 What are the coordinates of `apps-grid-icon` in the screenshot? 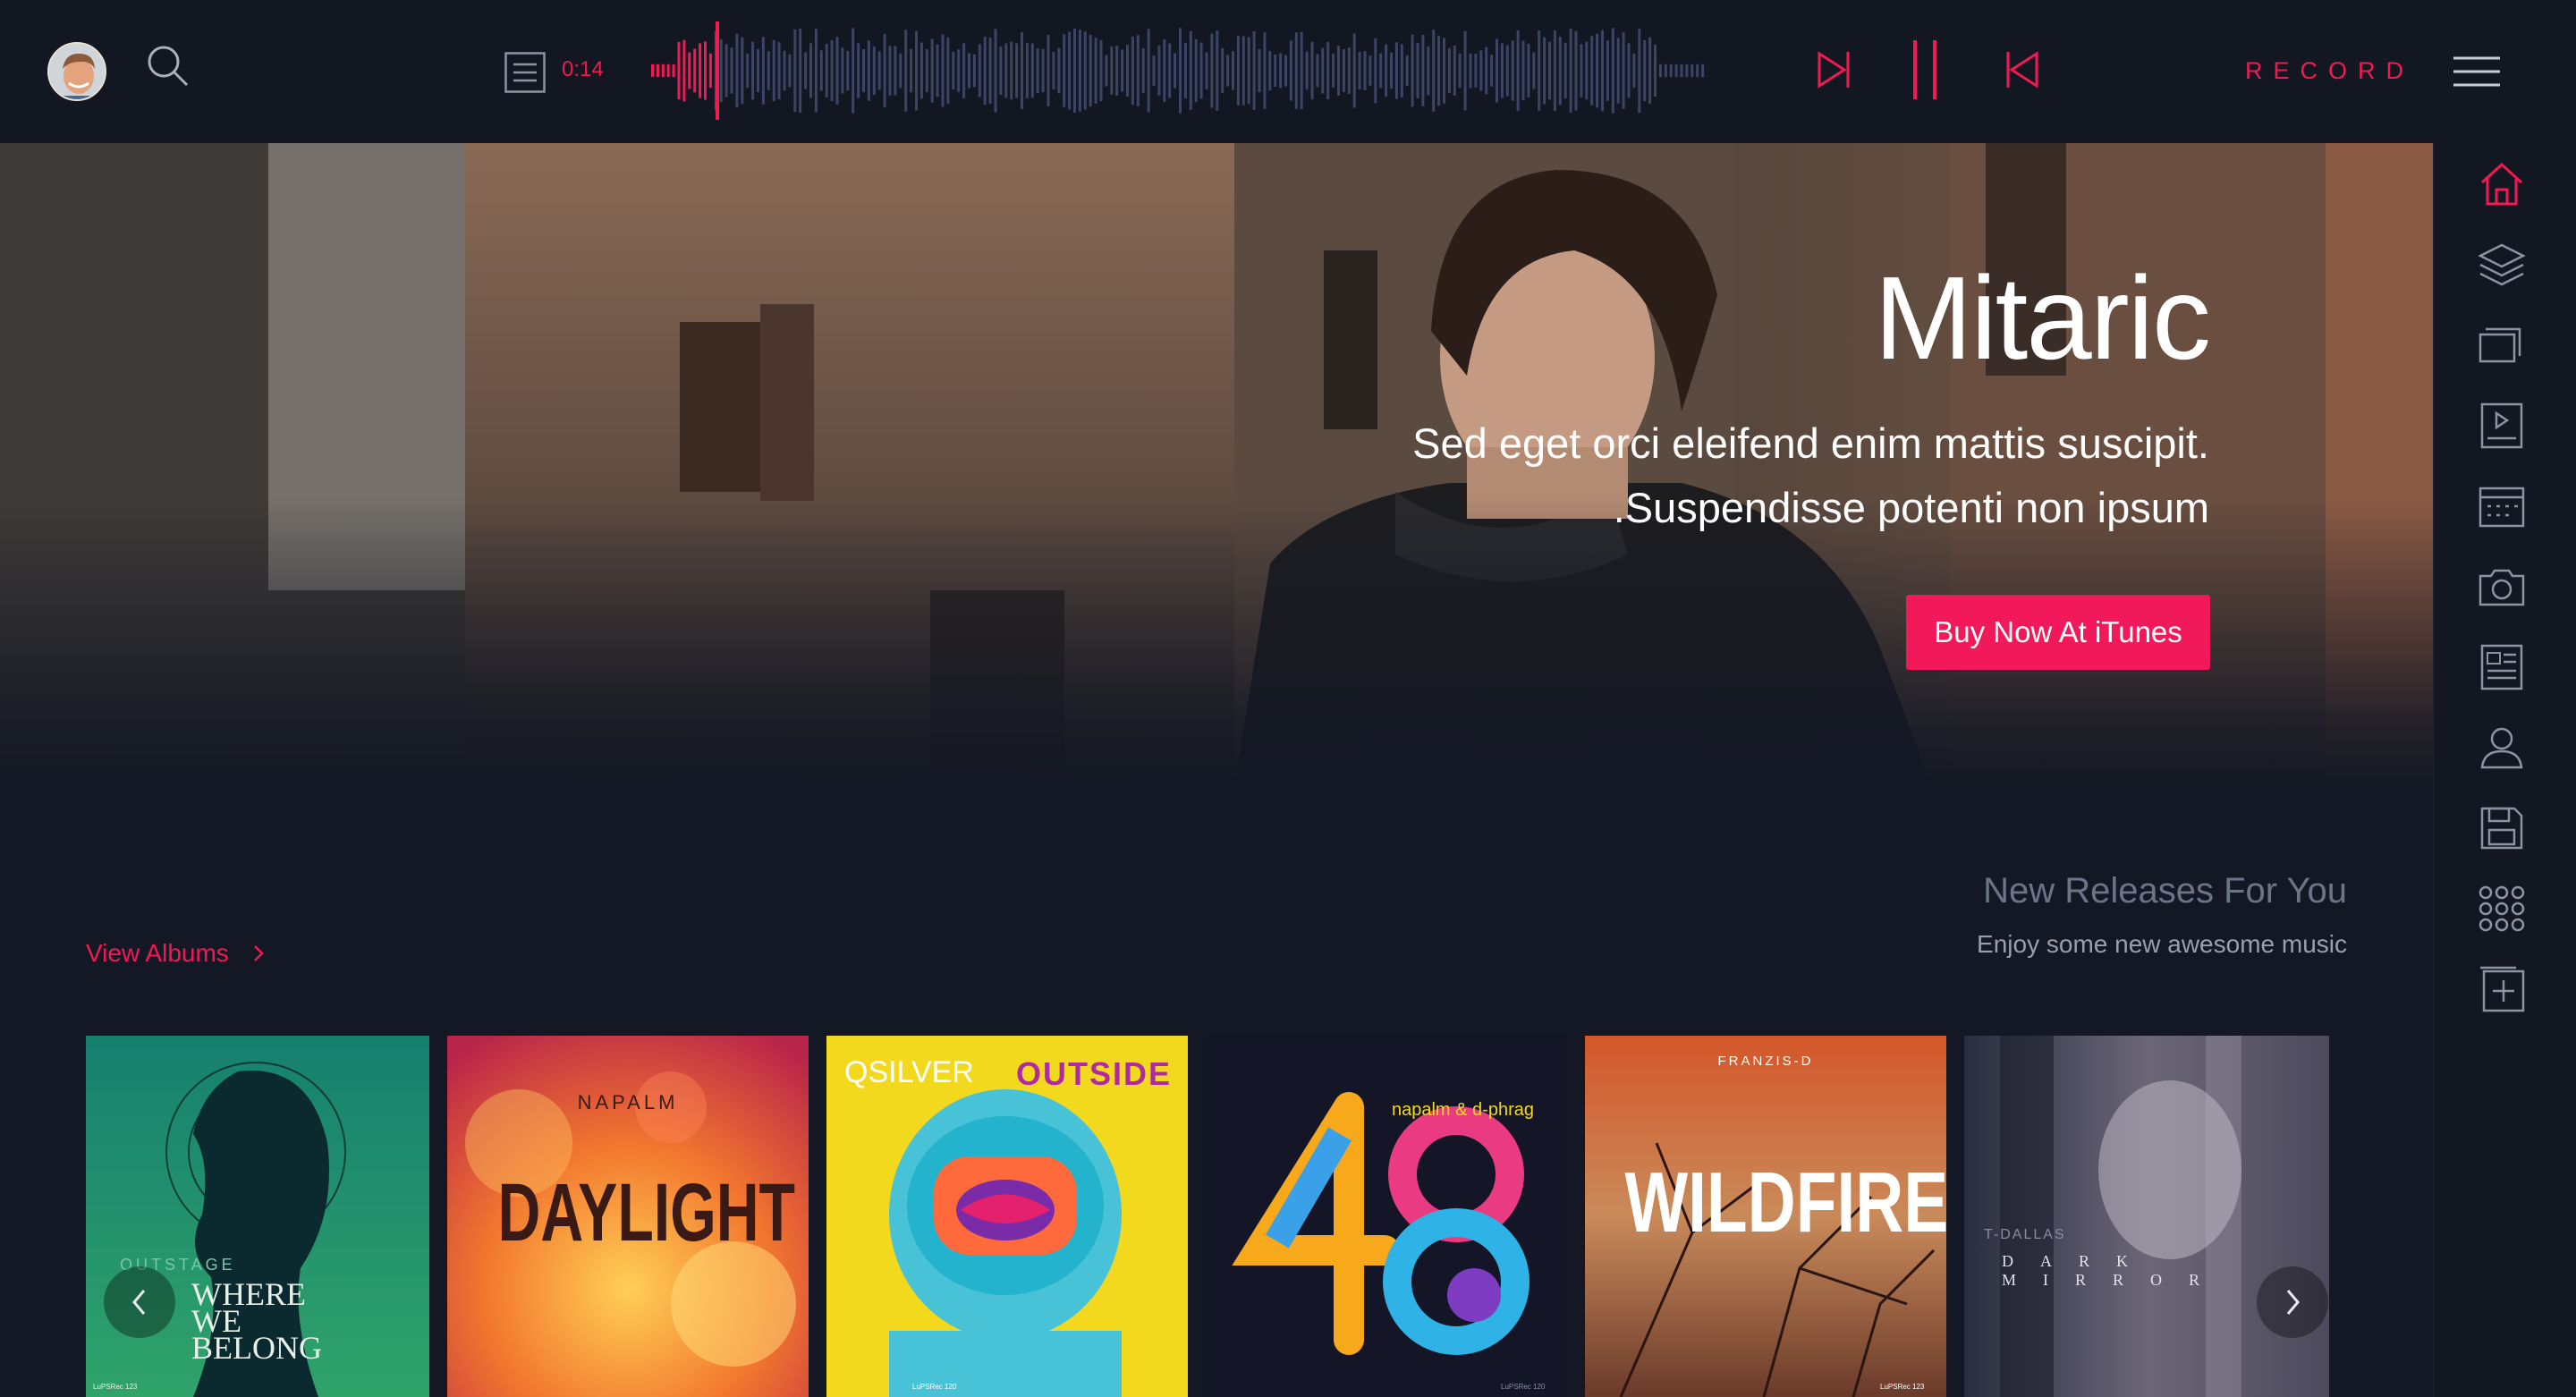 It's located at (2502, 909).